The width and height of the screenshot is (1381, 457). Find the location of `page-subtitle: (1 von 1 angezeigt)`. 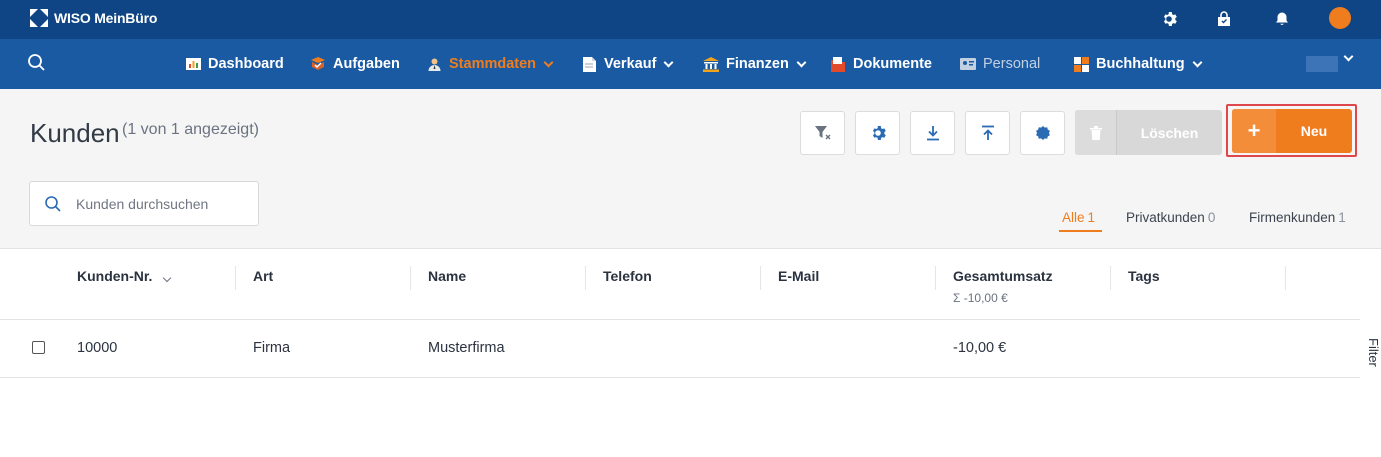

page-subtitle: (1 von 1 angezeigt) is located at coordinates (190, 129).